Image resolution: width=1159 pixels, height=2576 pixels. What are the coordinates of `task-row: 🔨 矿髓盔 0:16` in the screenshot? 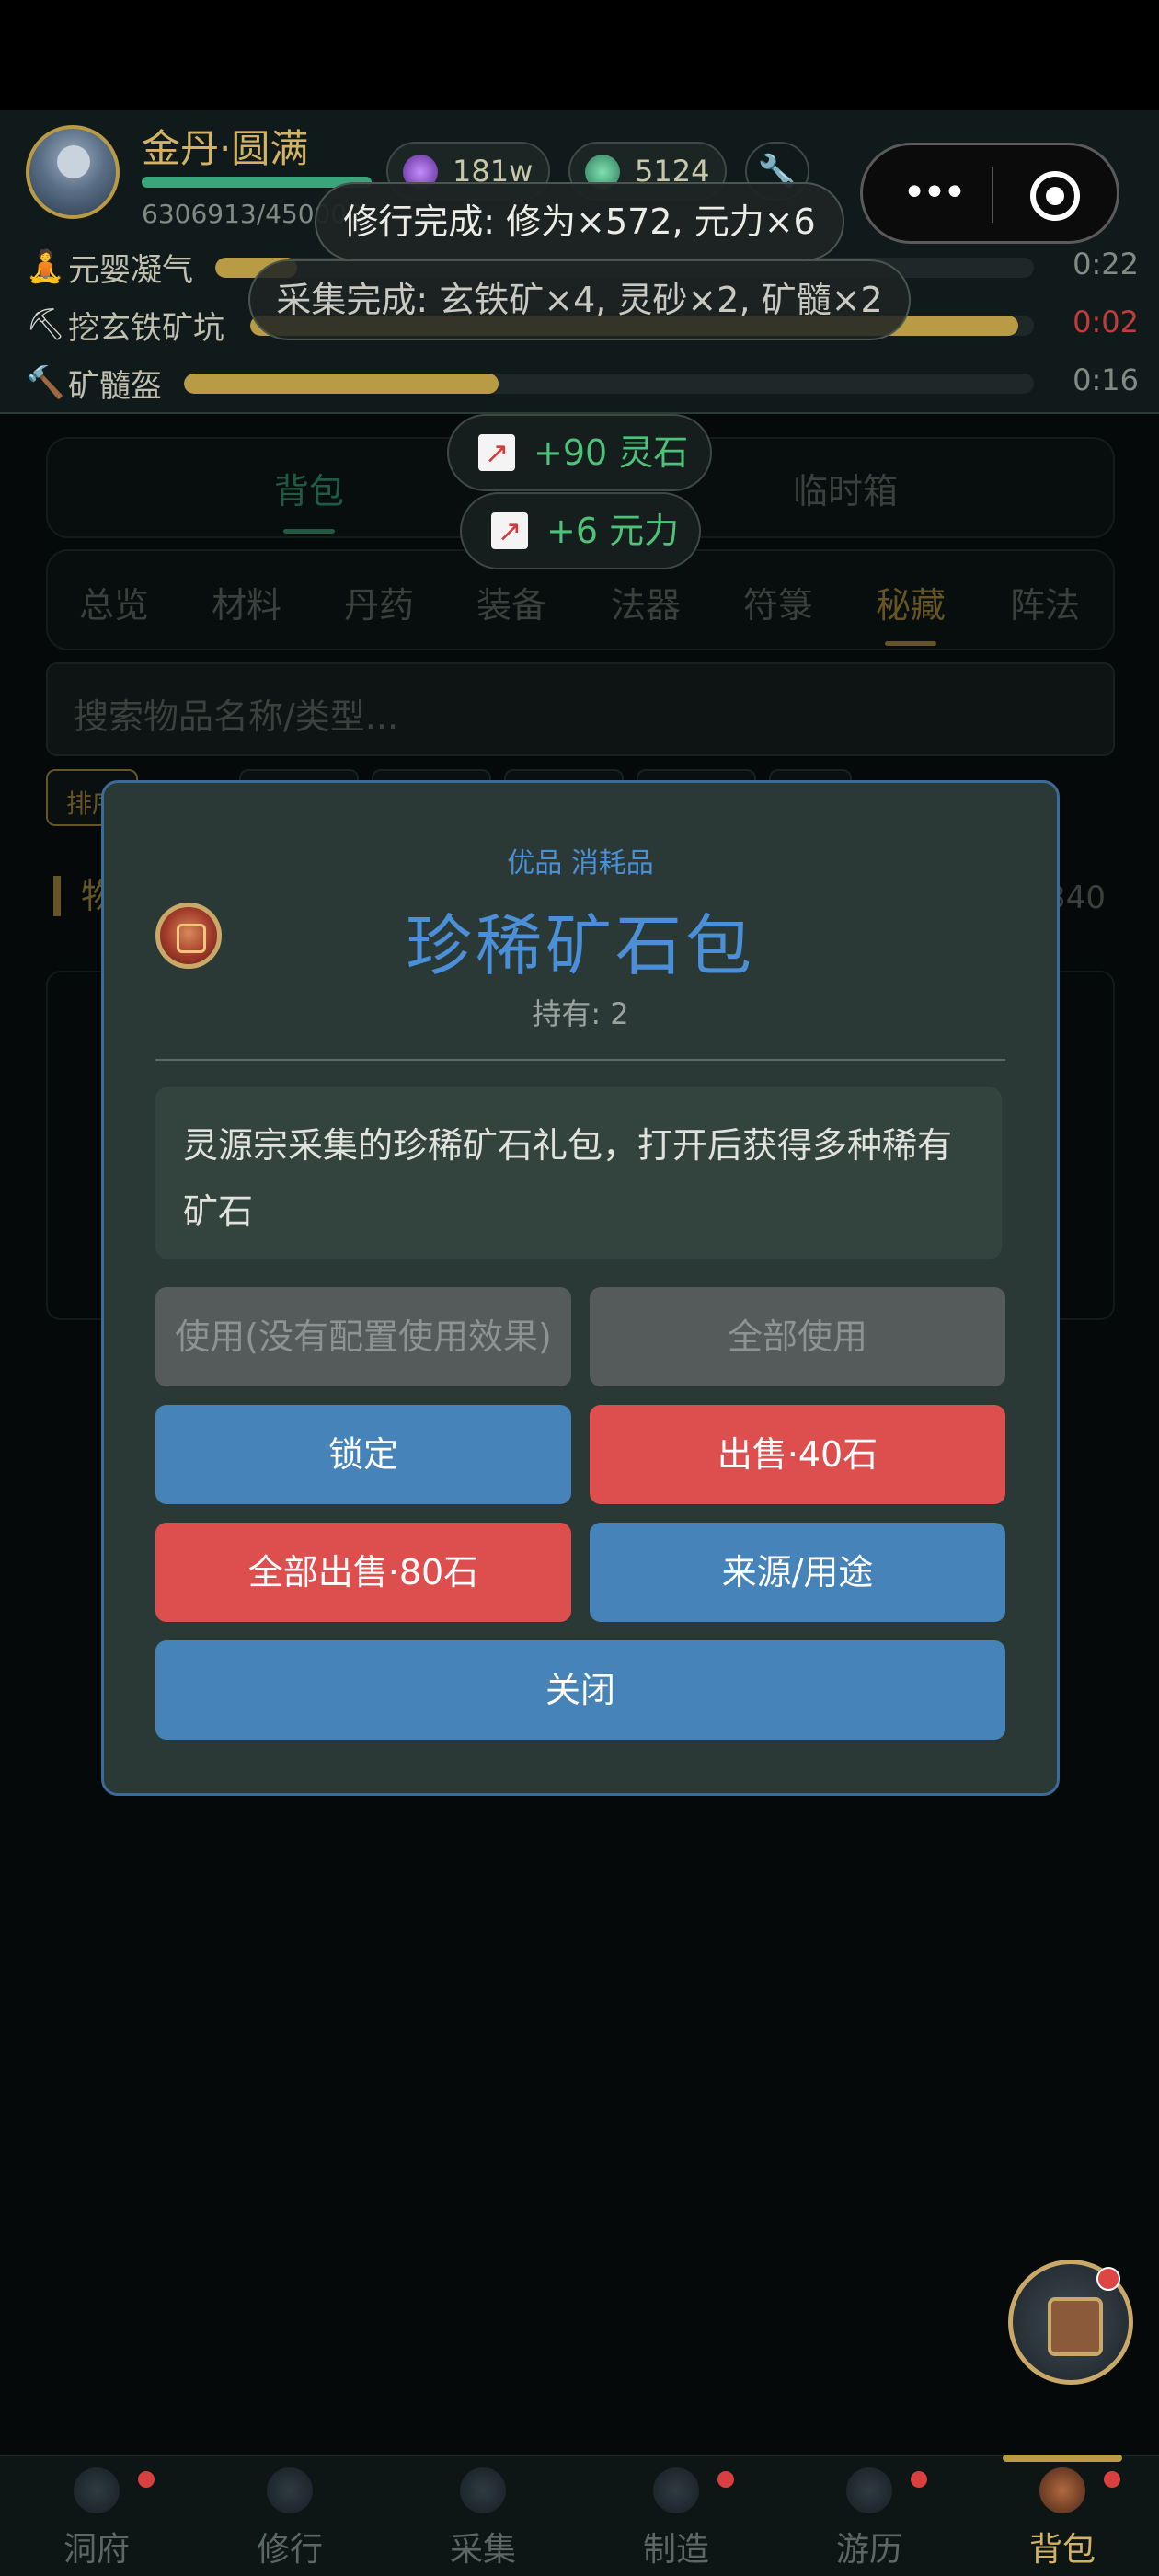 It's located at (582, 383).